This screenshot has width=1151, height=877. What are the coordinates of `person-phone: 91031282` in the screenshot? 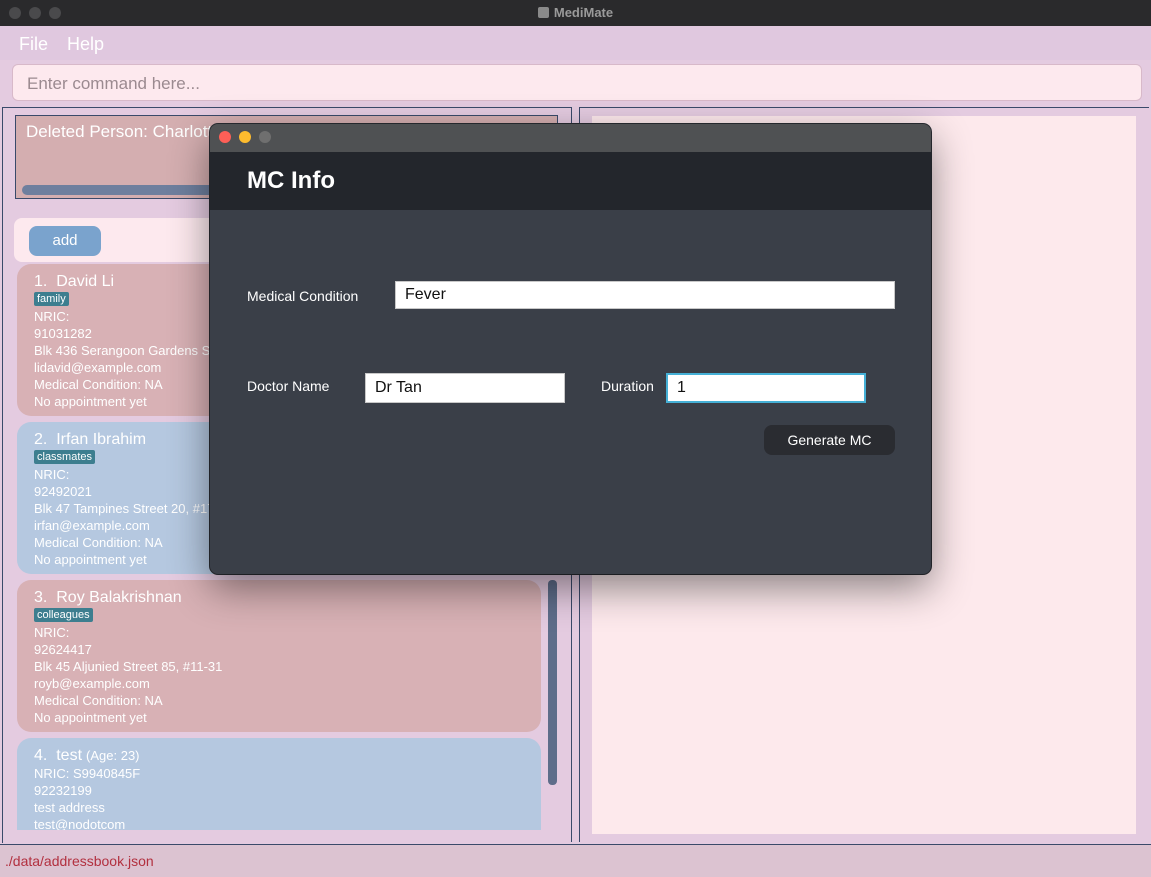 It's located at (63, 333).